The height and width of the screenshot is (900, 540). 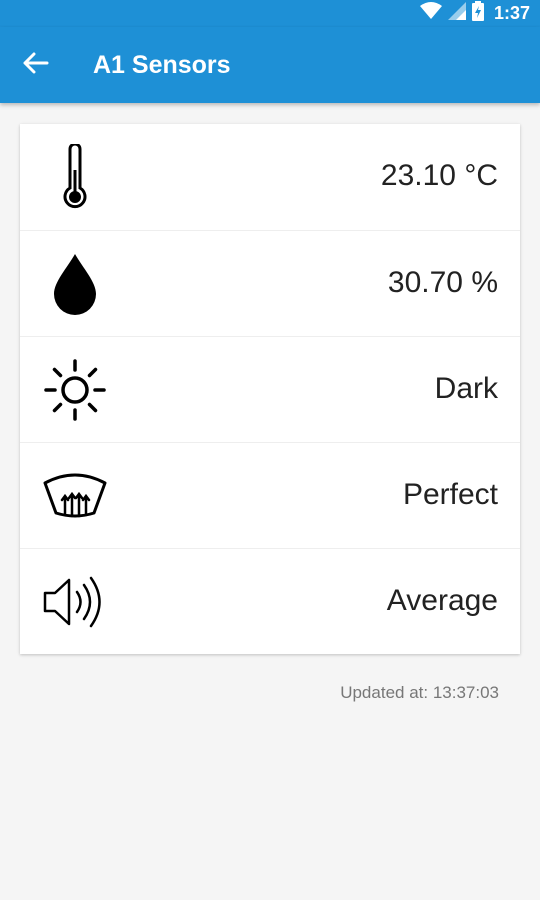 What do you see at coordinates (270, 13) in the screenshot?
I see `status-bar: 1:37` at bounding box center [270, 13].